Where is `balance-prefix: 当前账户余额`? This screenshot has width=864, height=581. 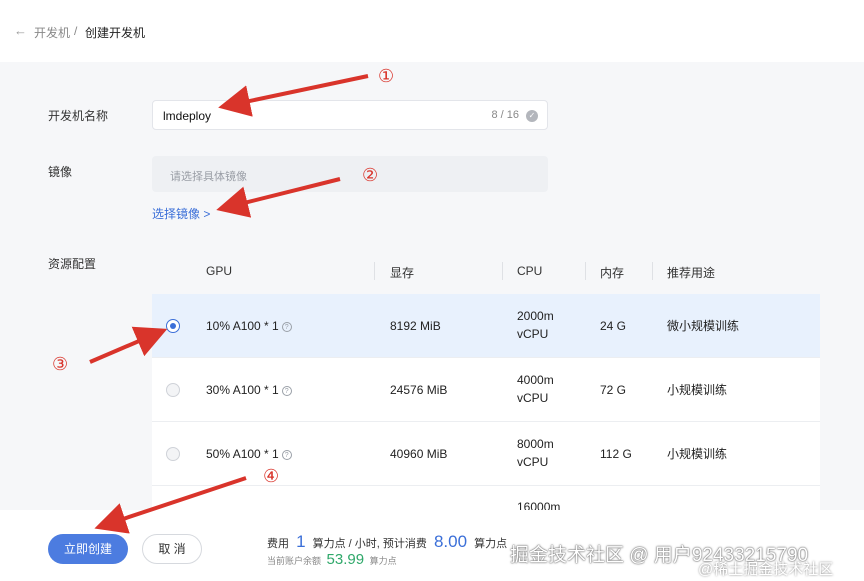
balance-prefix: 当前账户余额 is located at coordinates (294, 561).